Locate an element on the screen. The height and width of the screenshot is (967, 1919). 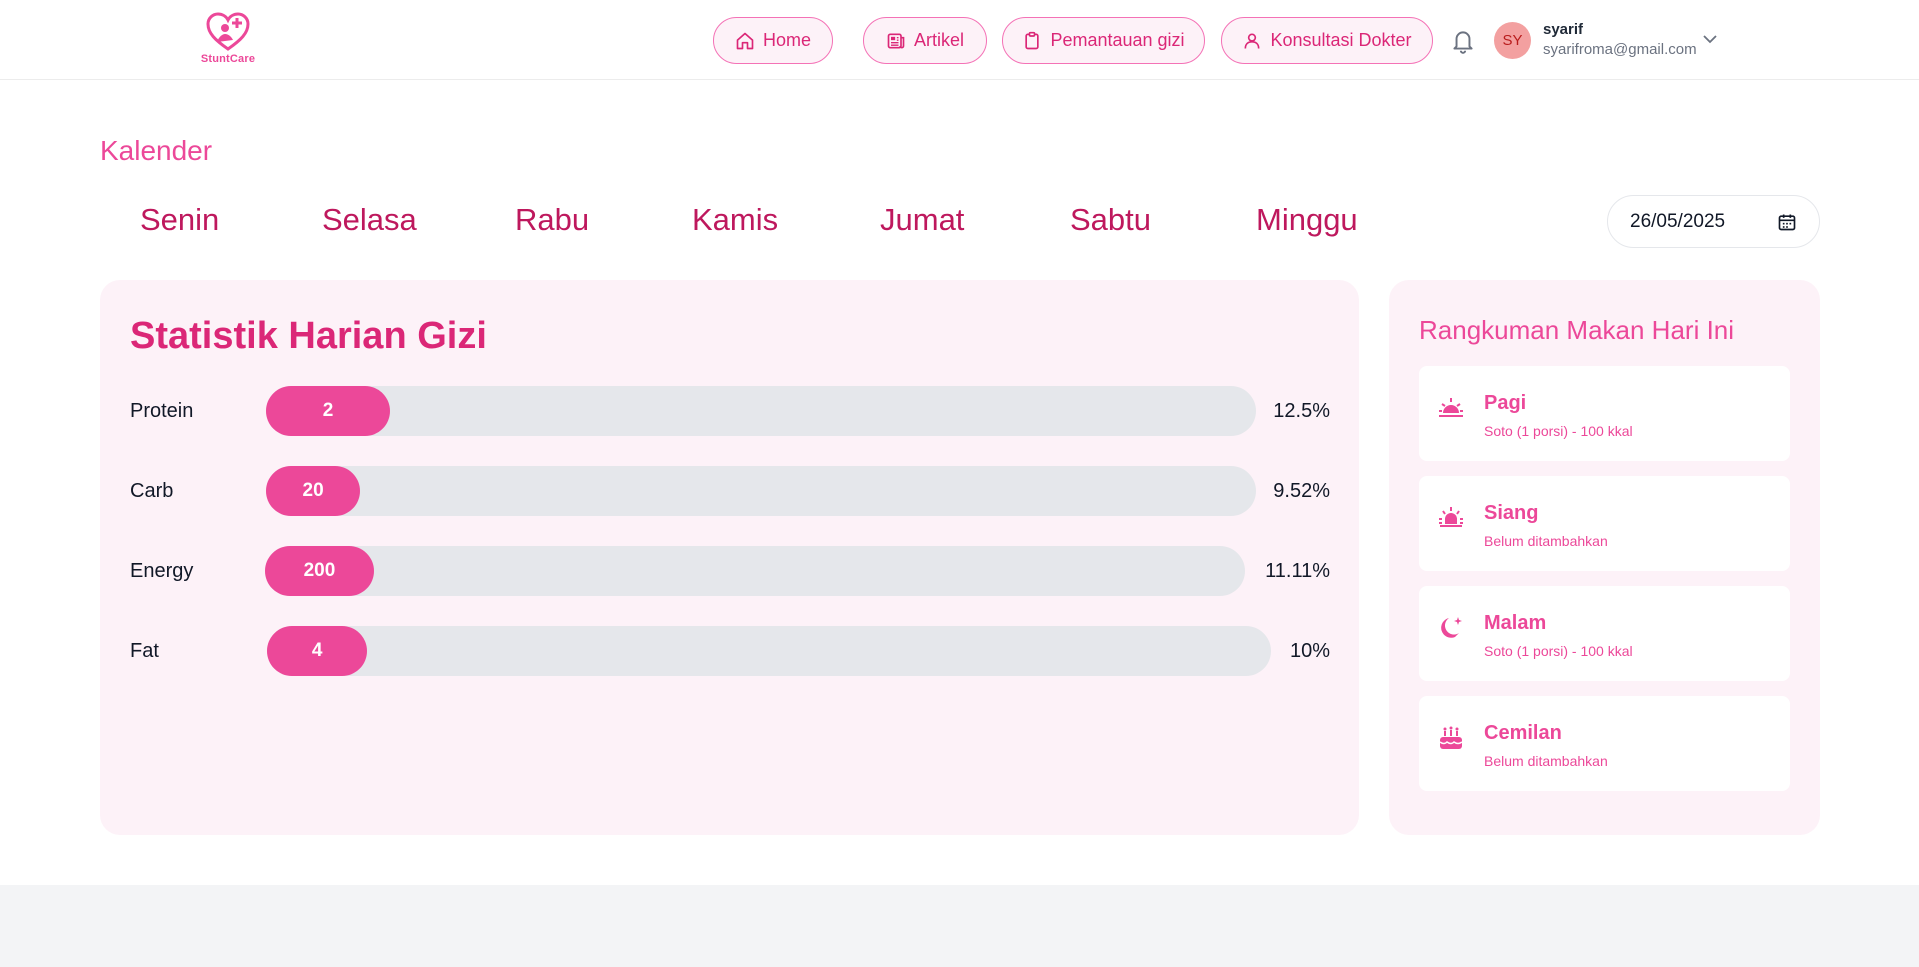
nav-konsultasi-label: Konsultasi Dokter is located at coordinates (1341, 40).